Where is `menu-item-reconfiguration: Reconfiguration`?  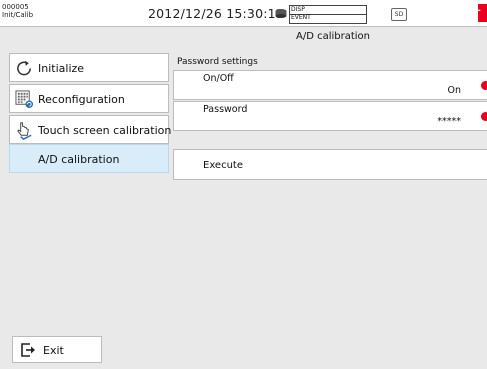 menu-item-reconfiguration: Reconfiguration is located at coordinates (89, 98).